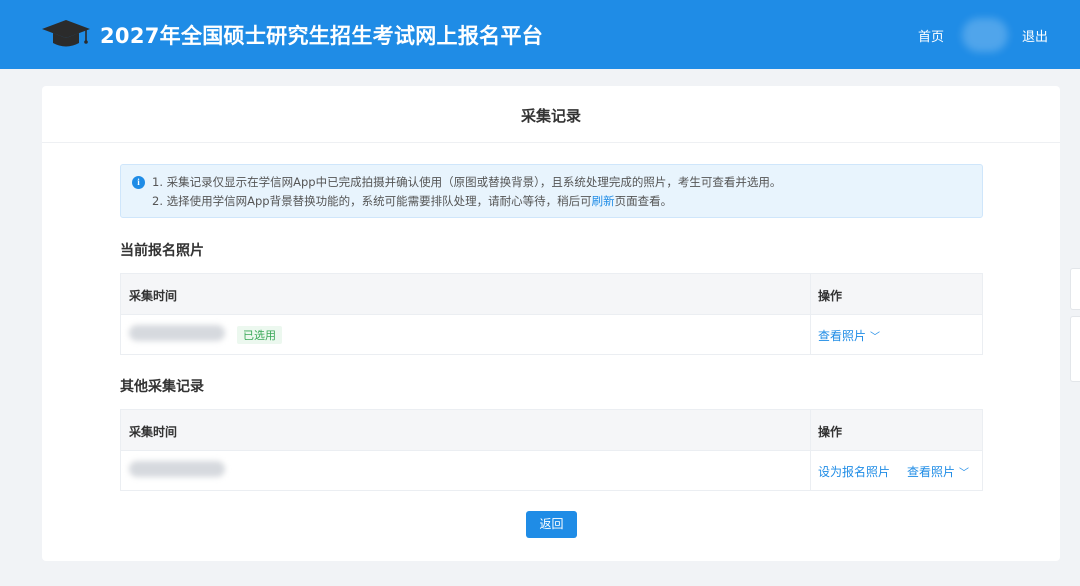 Image resolution: width=1080 pixels, height=586 pixels. I want to click on user-avatar, so click(985, 35).